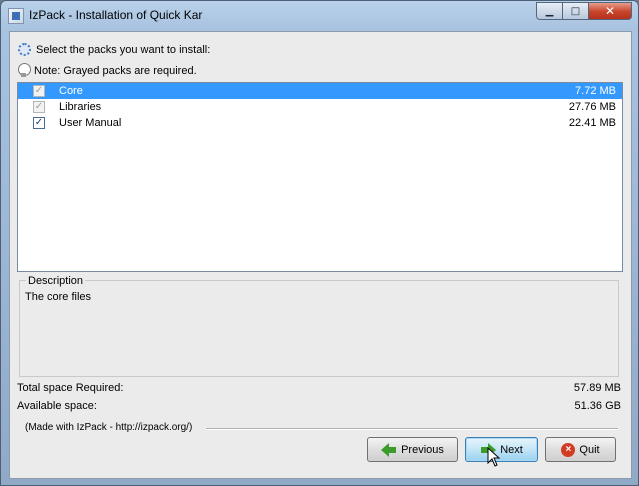 The image size is (639, 486). I want to click on previous-button-label: Previous, so click(422, 449).